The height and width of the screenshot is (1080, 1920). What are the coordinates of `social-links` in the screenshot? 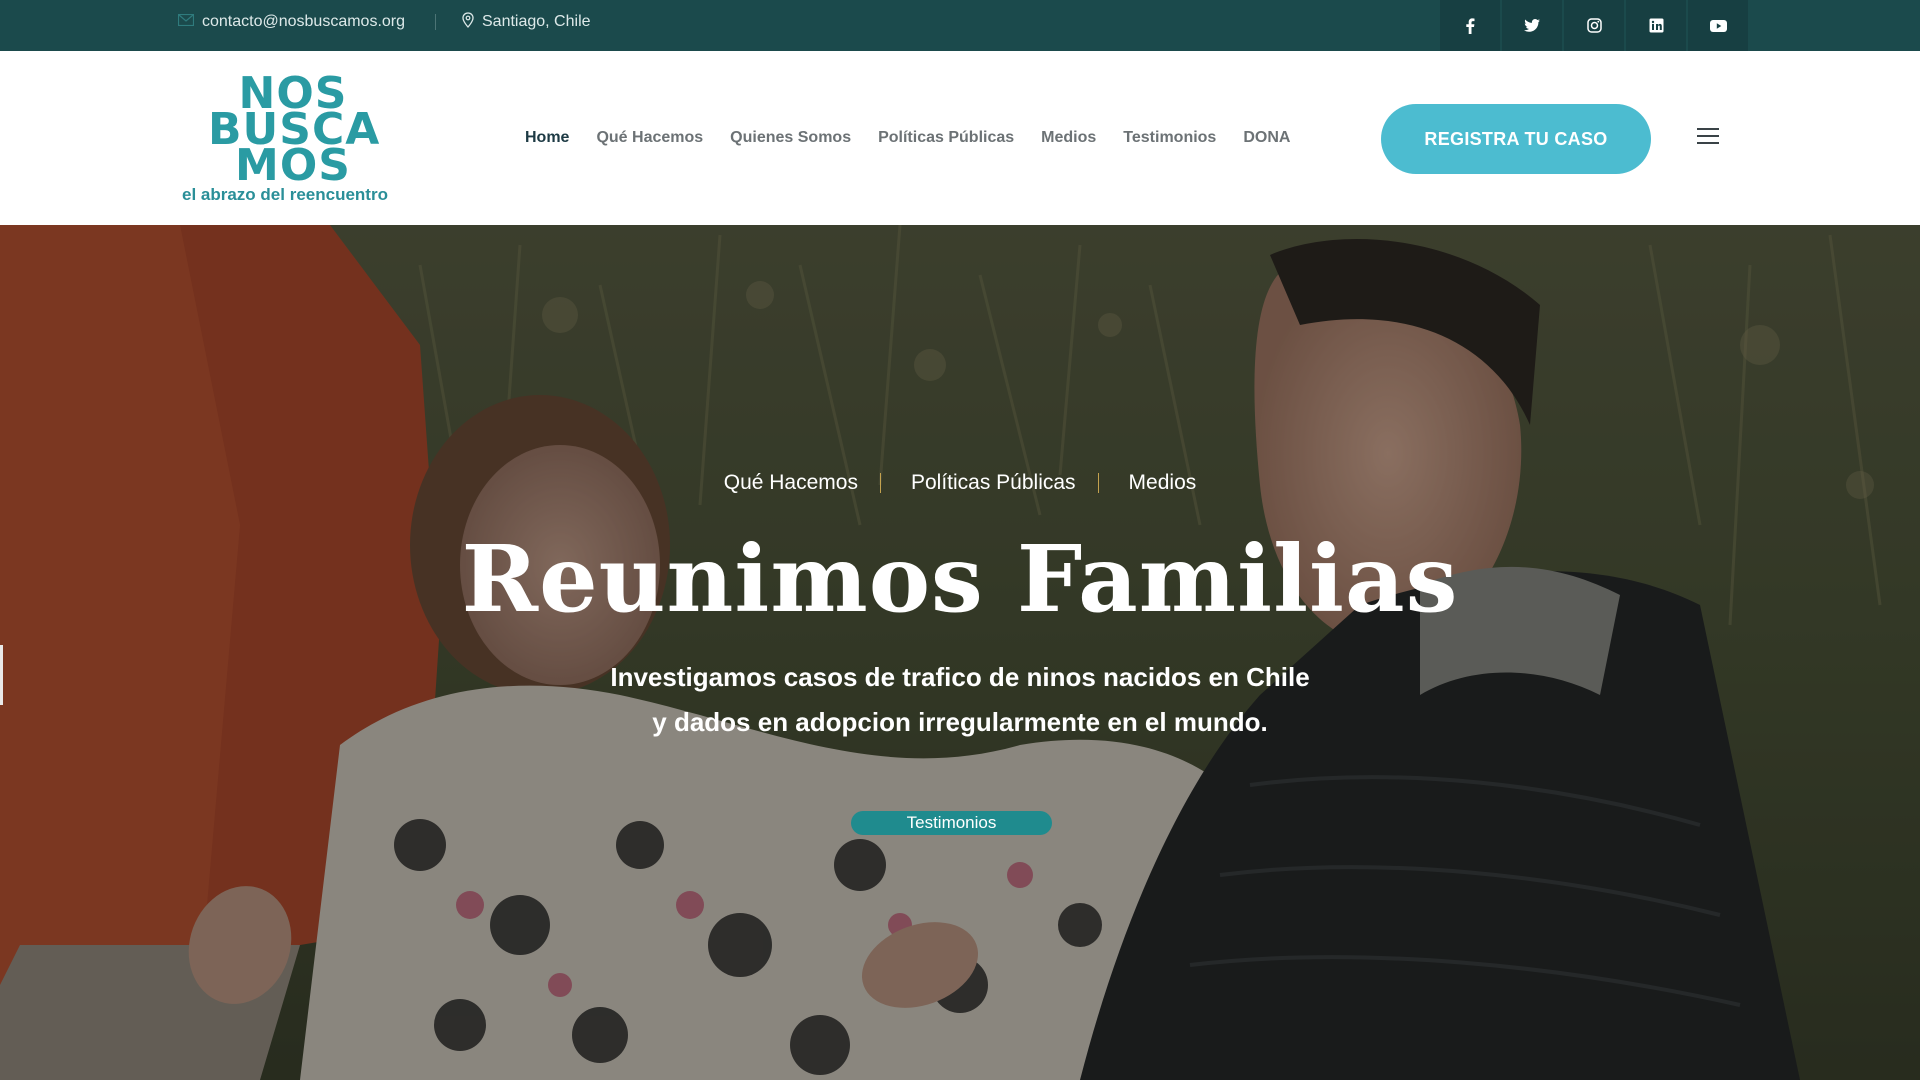 It's located at (1594, 25).